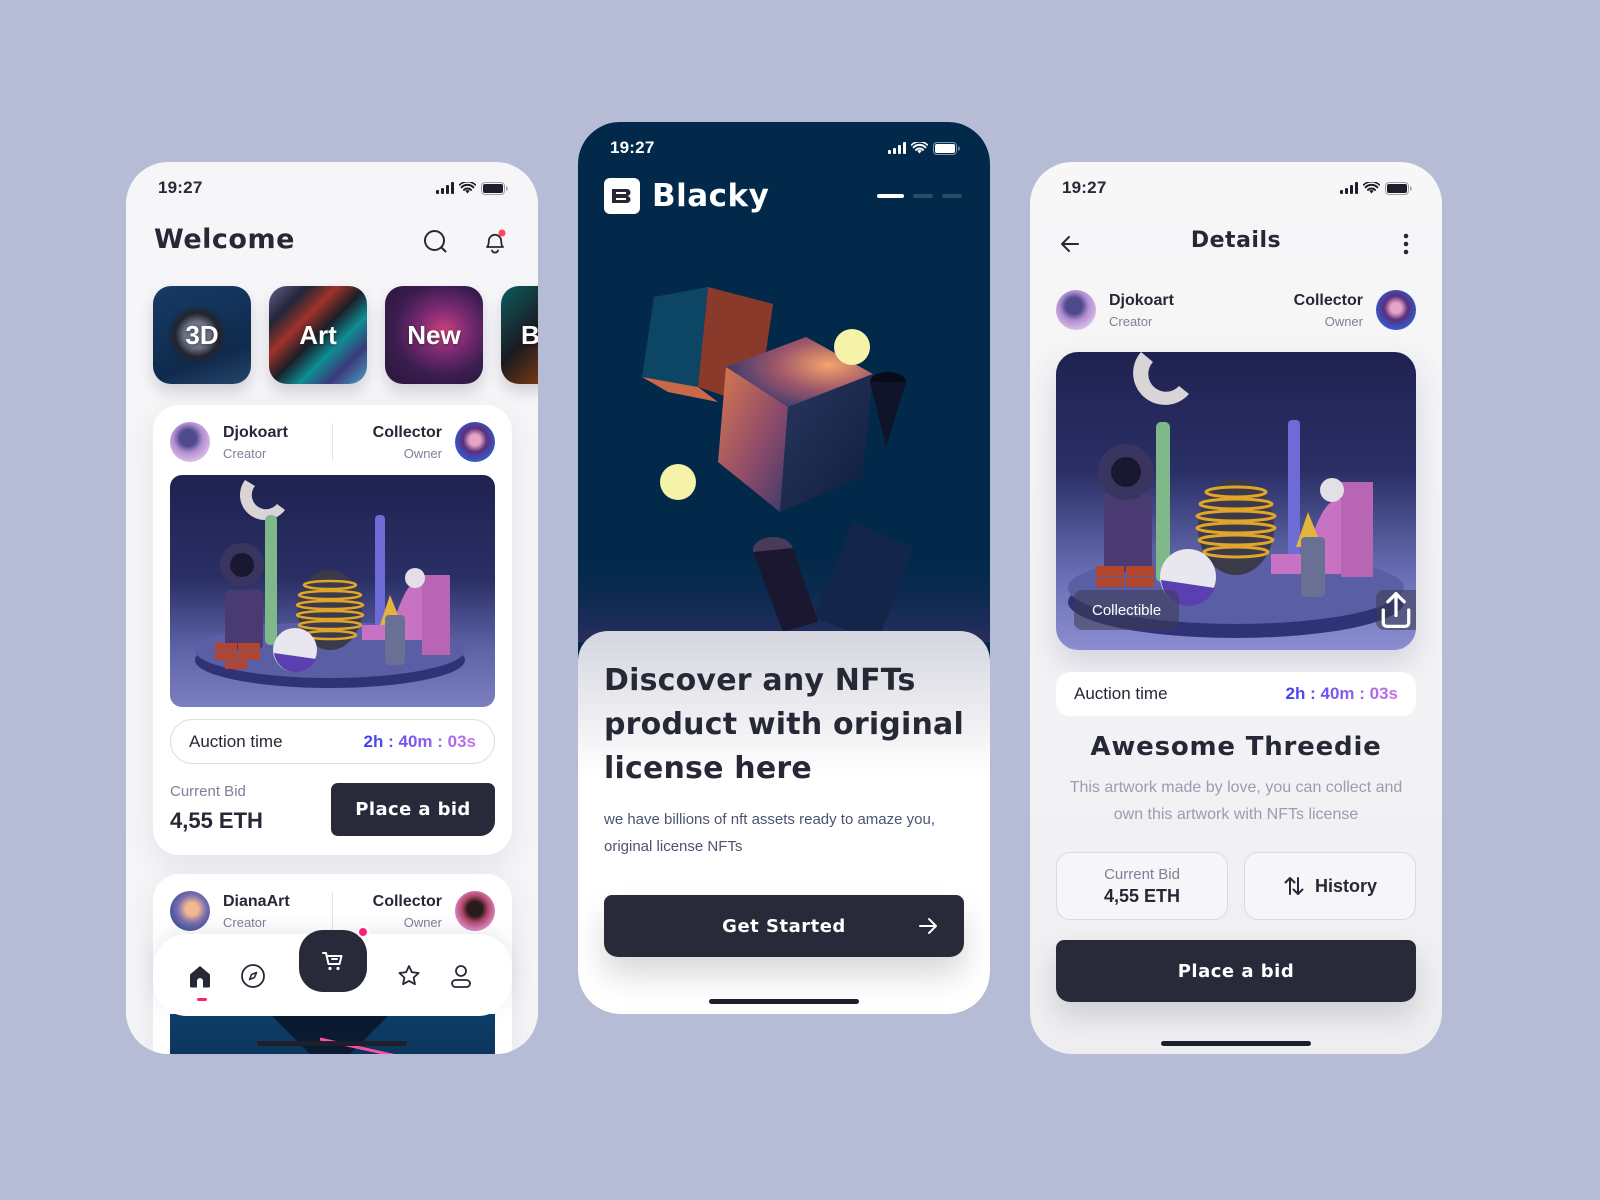 The width and height of the screenshot is (1600, 1200). I want to click on page-indicator, so click(919, 196).